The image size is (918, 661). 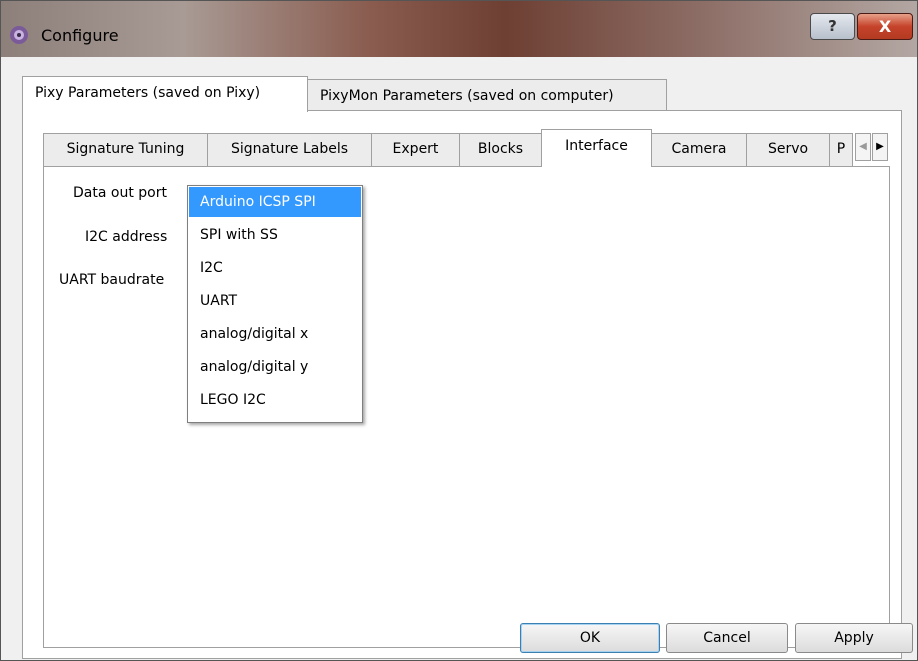 I want to click on title-bar: Configure ? X, so click(x=459, y=29).